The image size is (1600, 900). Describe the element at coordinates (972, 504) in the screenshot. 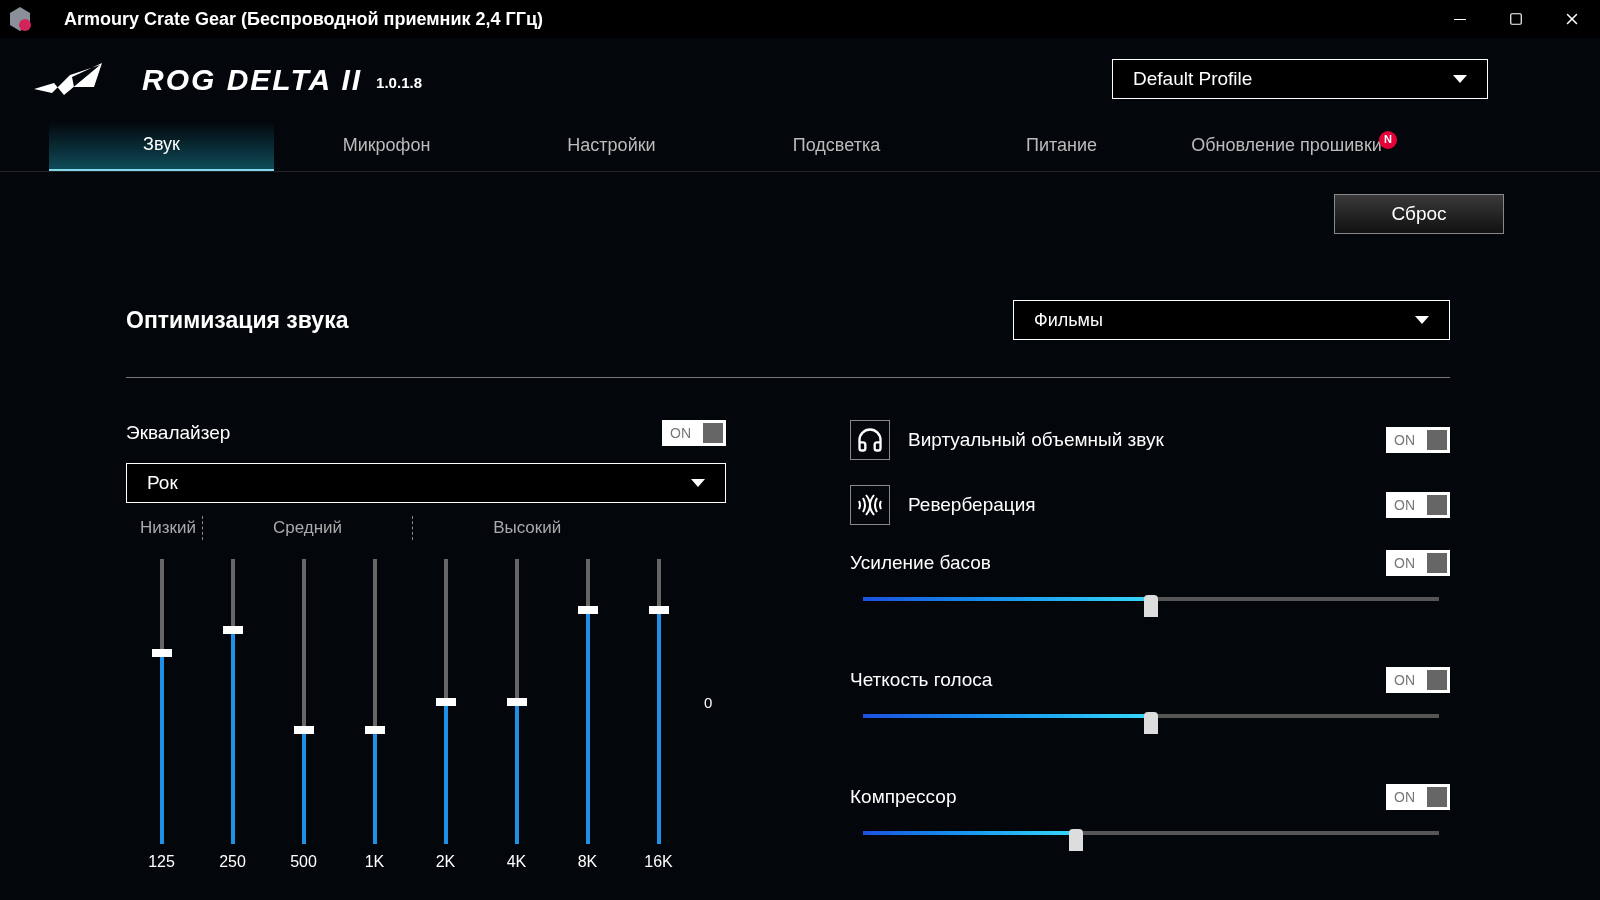

I see `effect-label: Реверберация` at that location.